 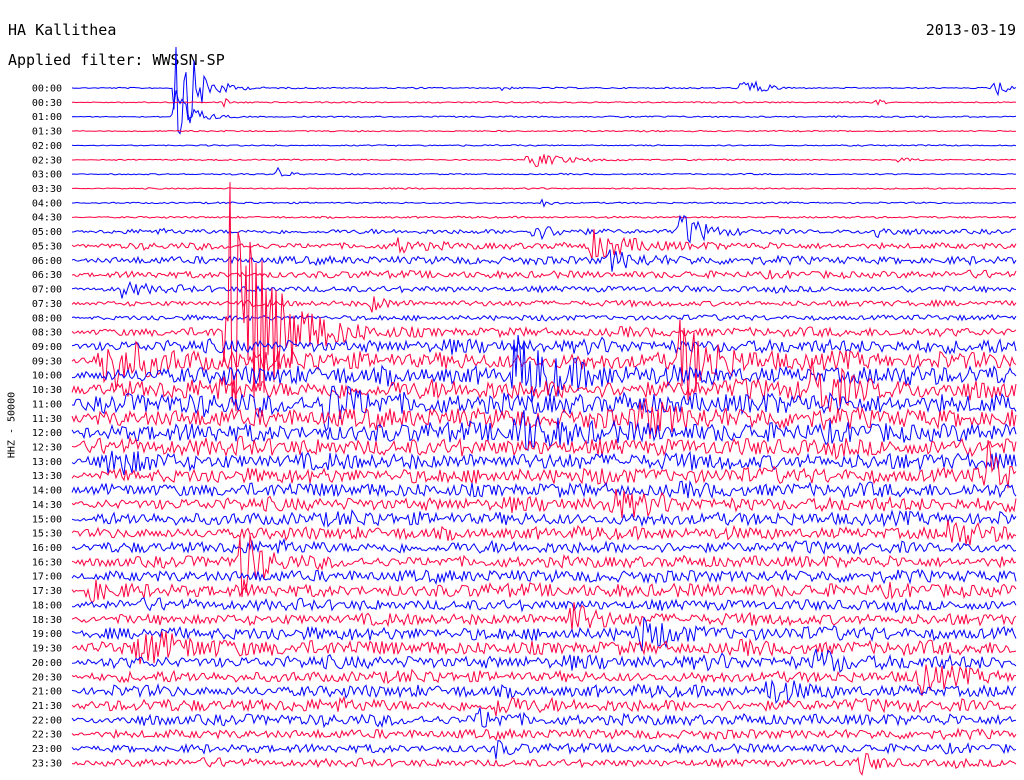 I want to click on time-label: 20:30, so click(x=47, y=677).